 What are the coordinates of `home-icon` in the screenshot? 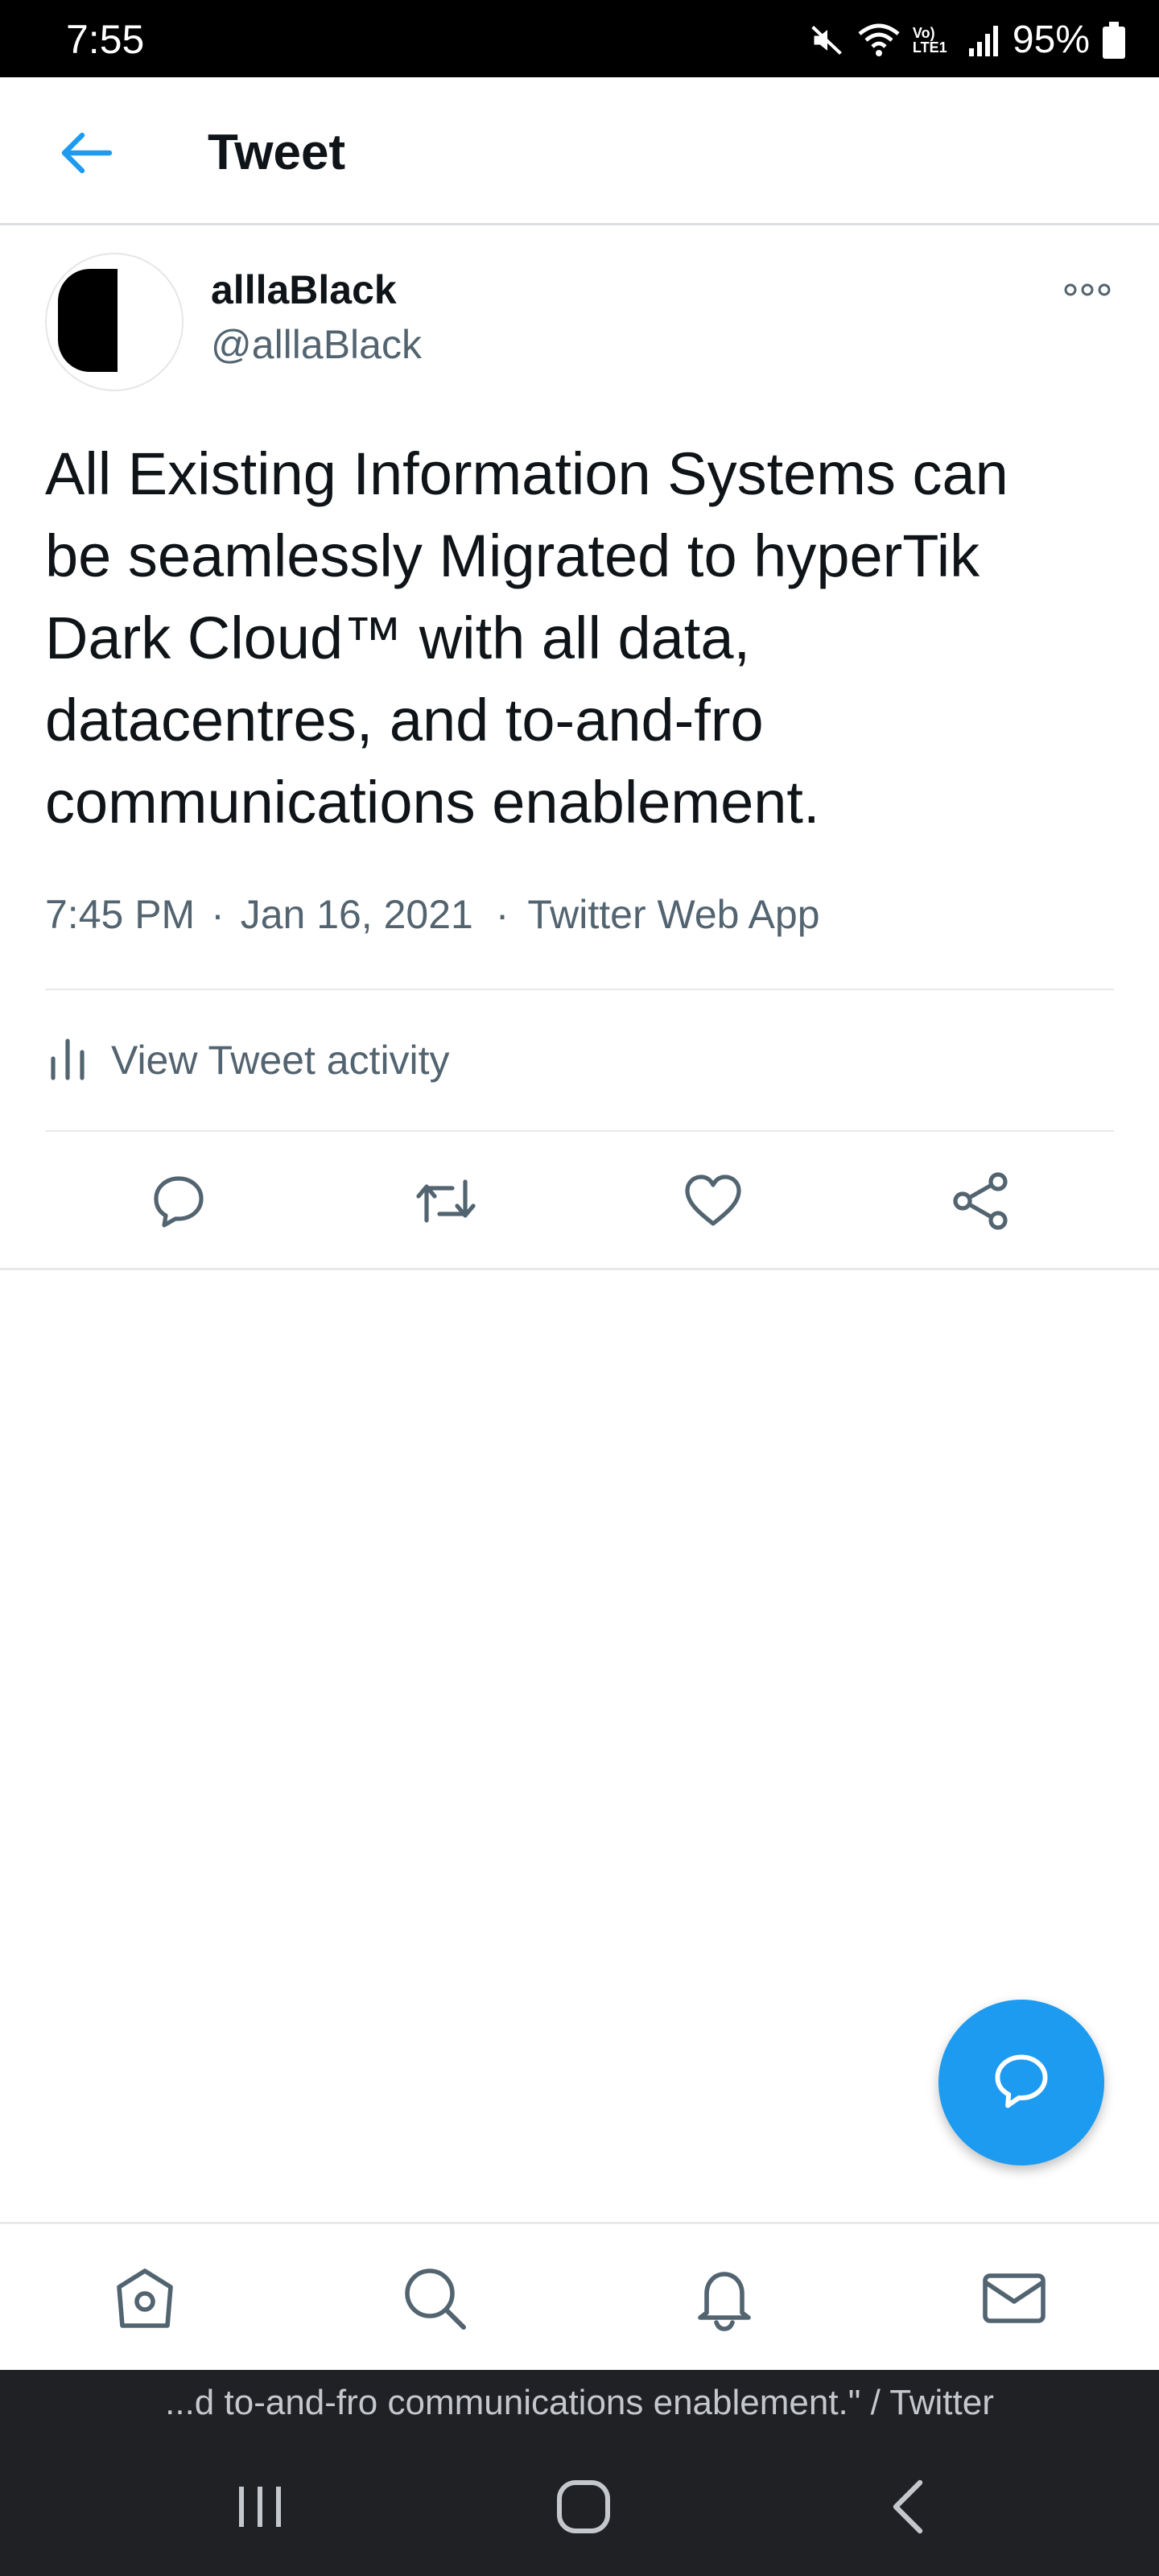 It's located at (145, 2300).